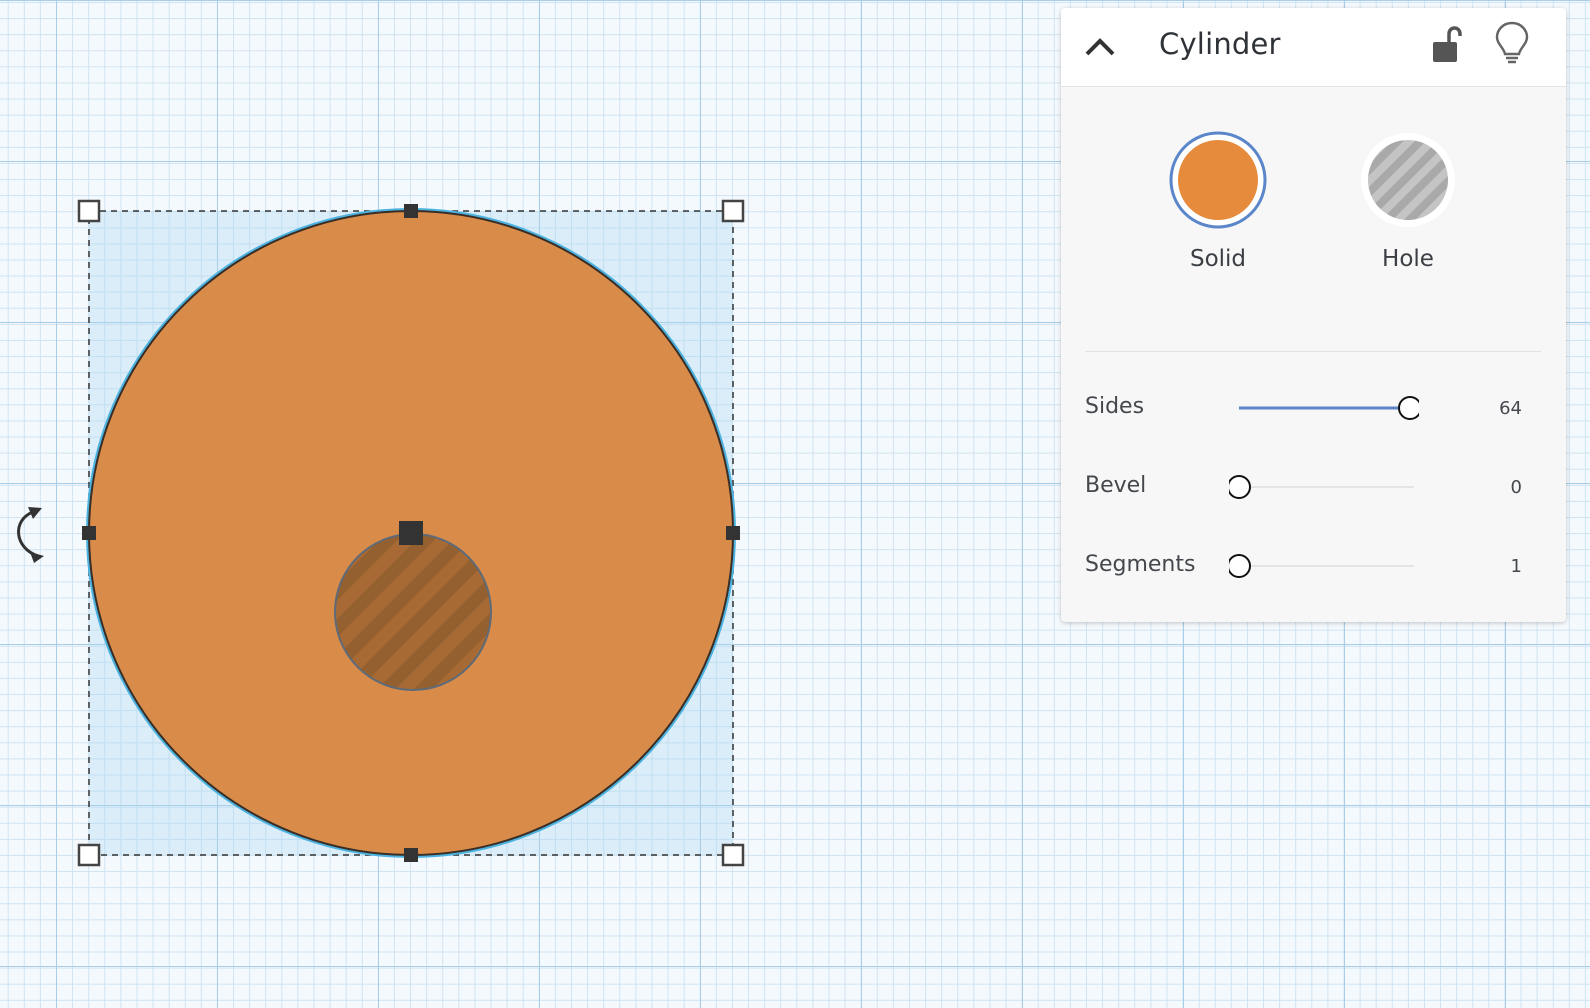 The image size is (1590, 1008). I want to click on sides-slider-thumb, so click(1408, 408).